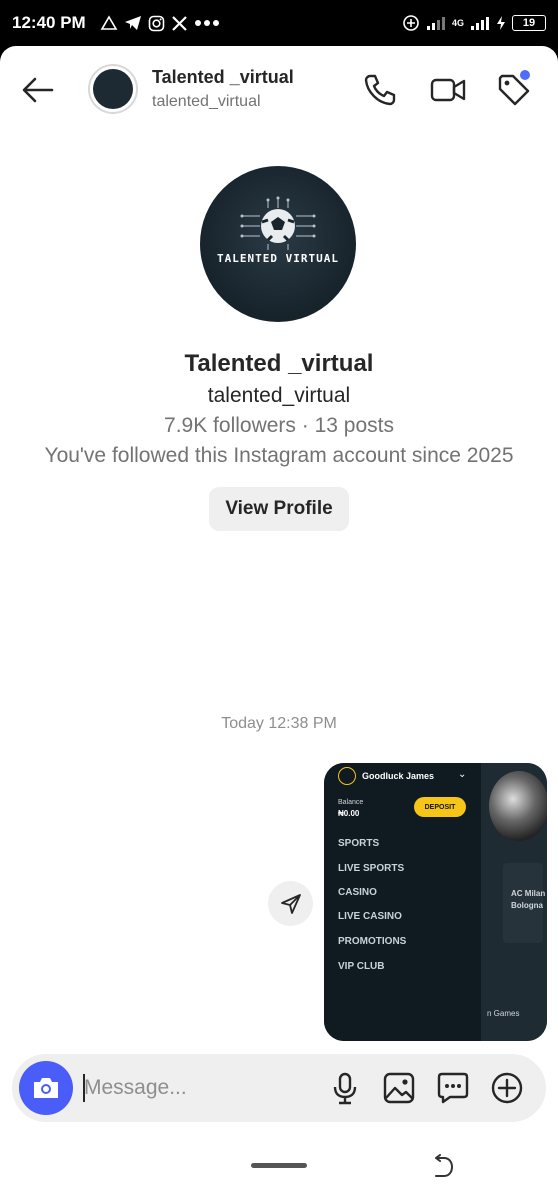 The width and height of the screenshot is (558, 1200). What do you see at coordinates (361, 966) in the screenshot?
I see `menu-item-vip-club: VIP CLUB` at bounding box center [361, 966].